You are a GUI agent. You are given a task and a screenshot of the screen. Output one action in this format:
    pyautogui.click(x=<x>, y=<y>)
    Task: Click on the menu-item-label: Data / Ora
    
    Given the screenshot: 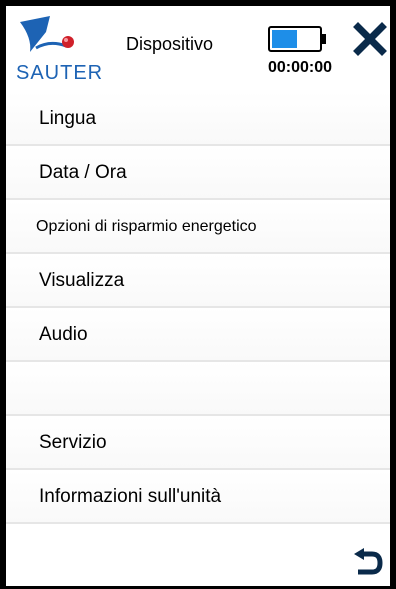 What is the action you would take?
    pyautogui.click(x=83, y=172)
    